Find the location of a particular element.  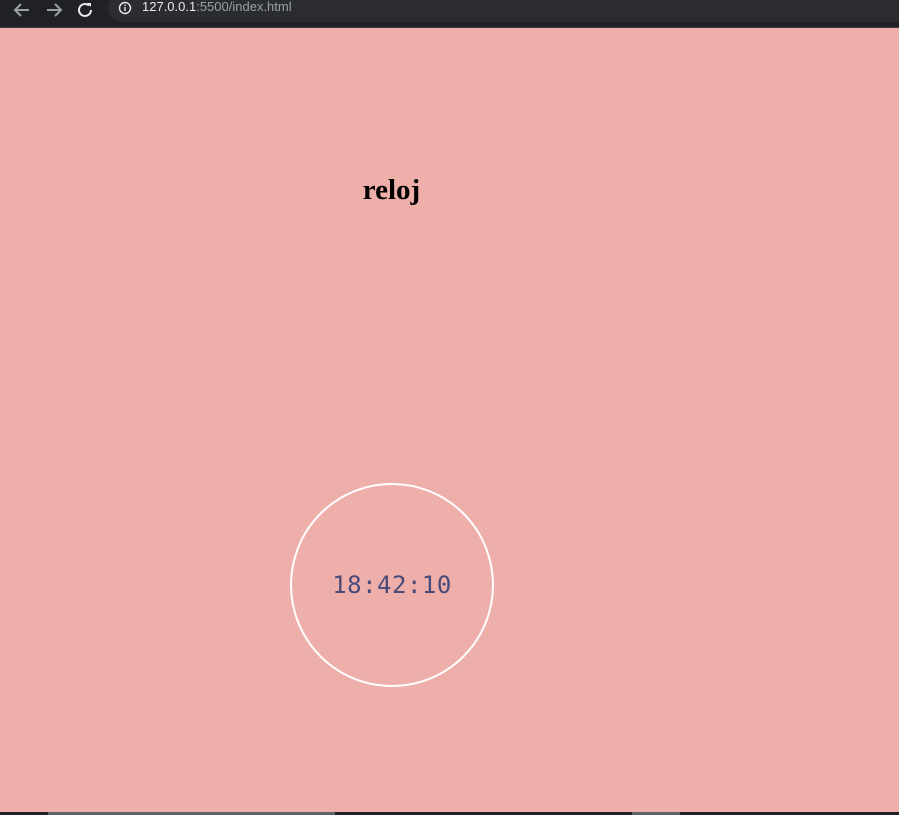

back-button is located at coordinates (22, 10).